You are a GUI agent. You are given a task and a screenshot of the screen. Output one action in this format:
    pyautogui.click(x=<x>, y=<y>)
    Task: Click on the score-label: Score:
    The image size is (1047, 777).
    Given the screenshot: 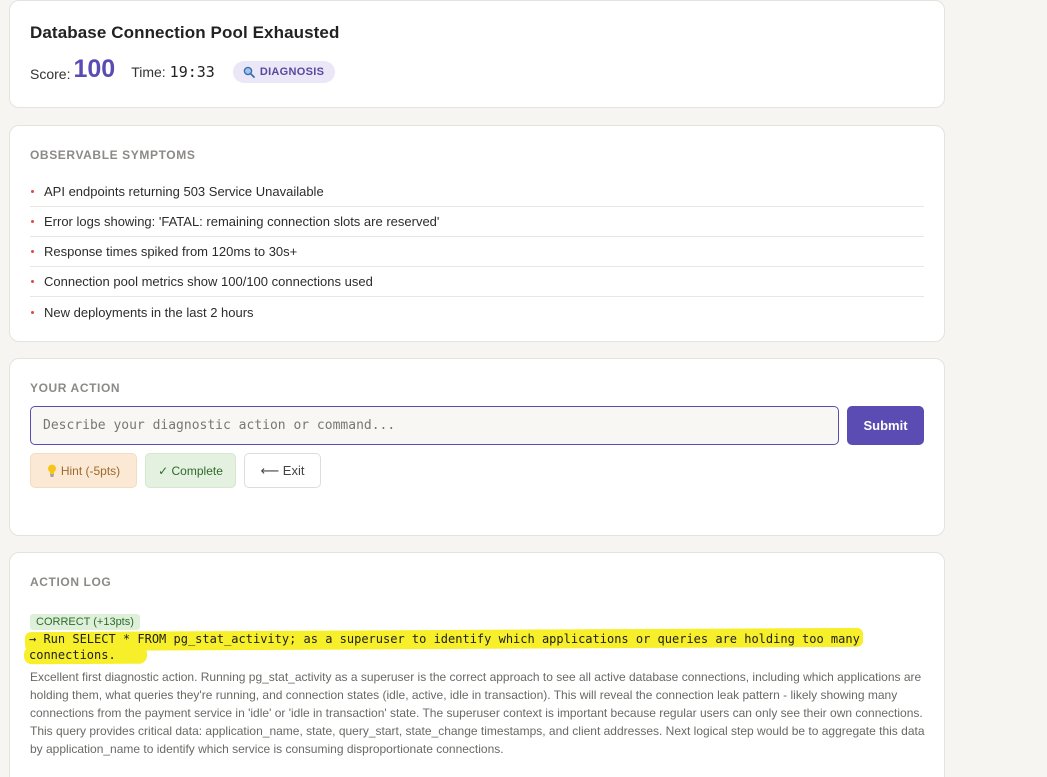 What is the action you would take?
    pyautogui.click(x=50, y=73)
    